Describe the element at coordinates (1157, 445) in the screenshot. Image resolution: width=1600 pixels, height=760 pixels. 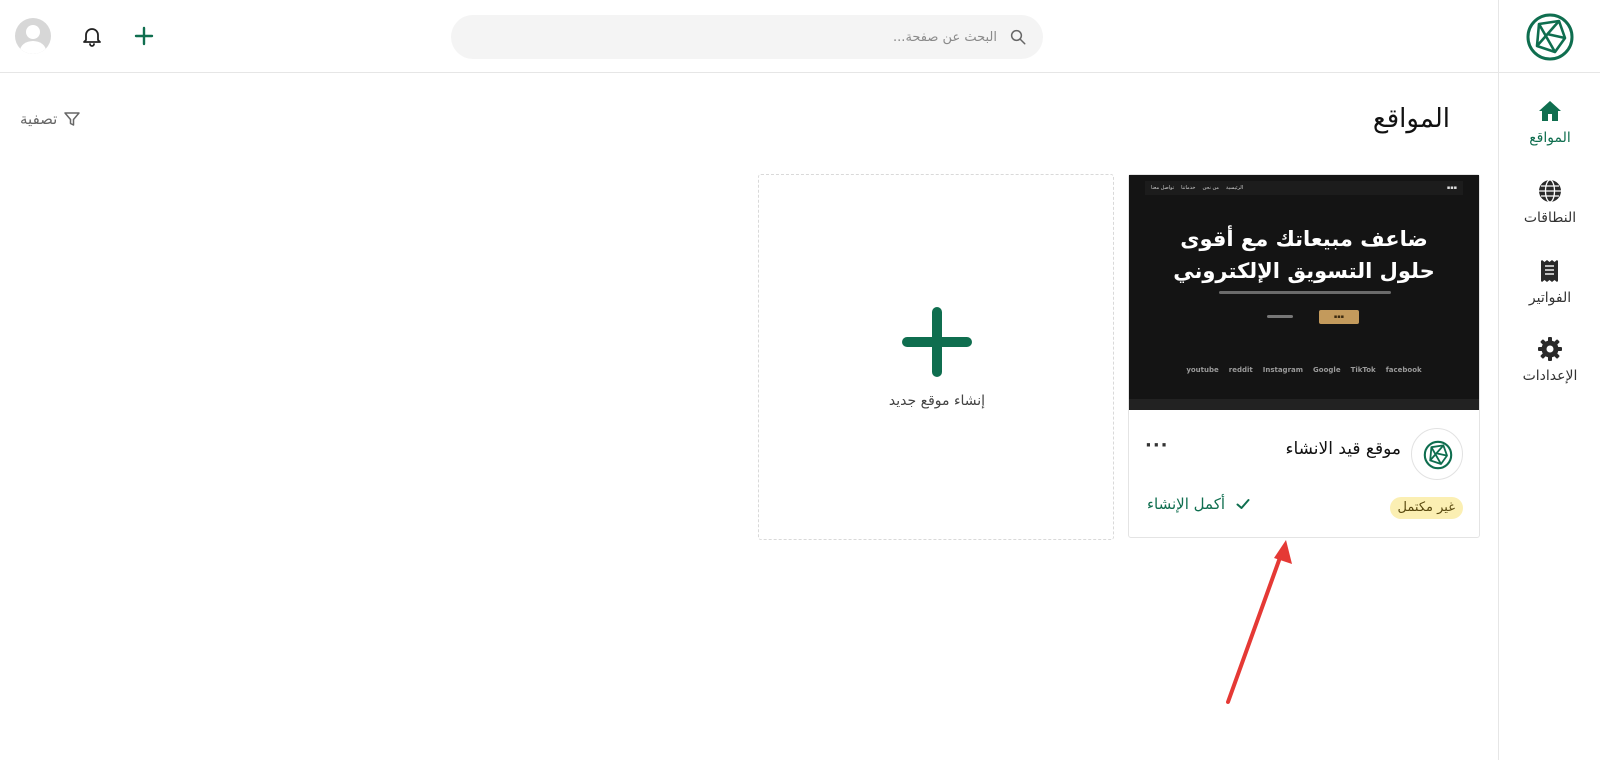
I see `more-options-button: ···` at that location.